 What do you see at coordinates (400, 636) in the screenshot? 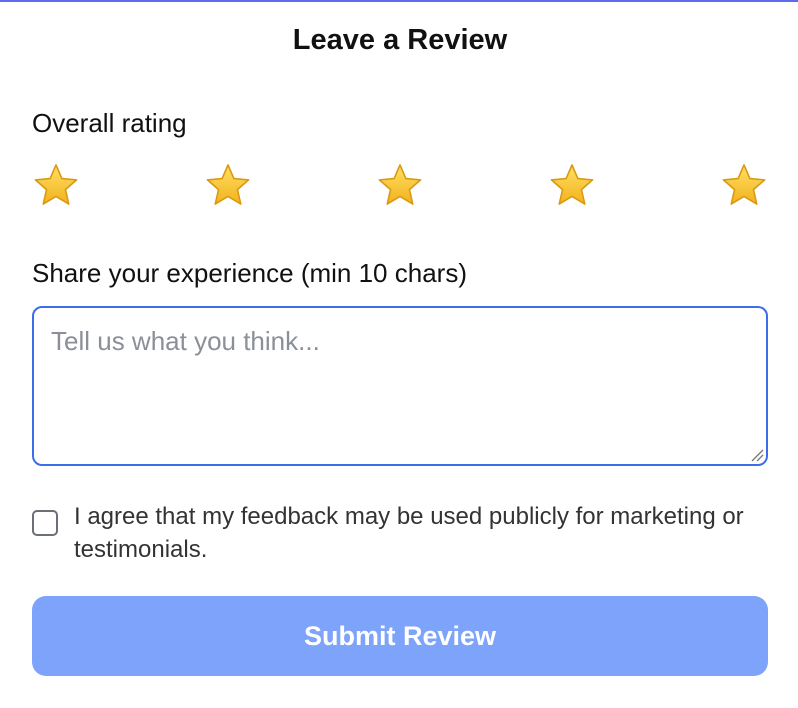
I see `submit-review-button: Submit Review` at bounding box center [400, 636].